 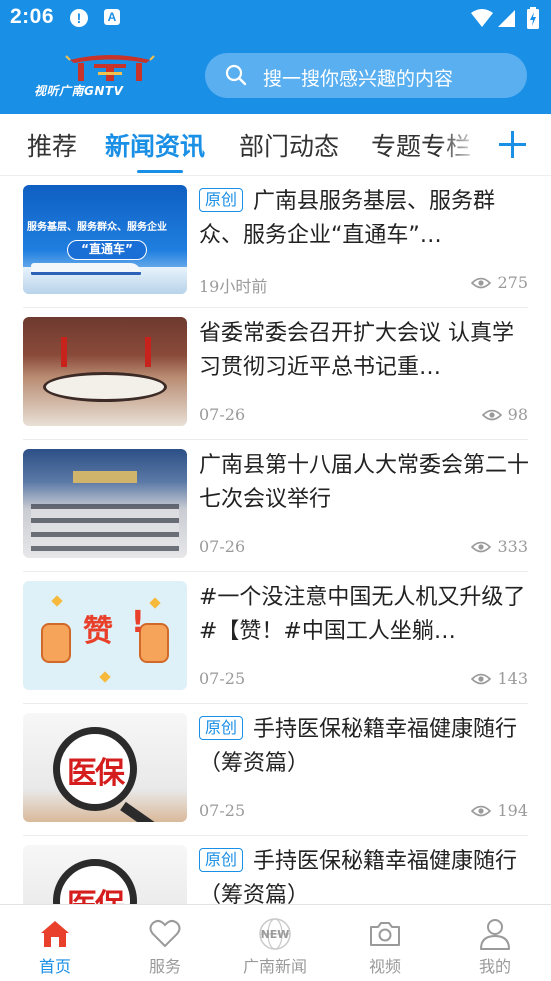 I want to click on tab-recommend: 推荐, so click(x=52, y=145).